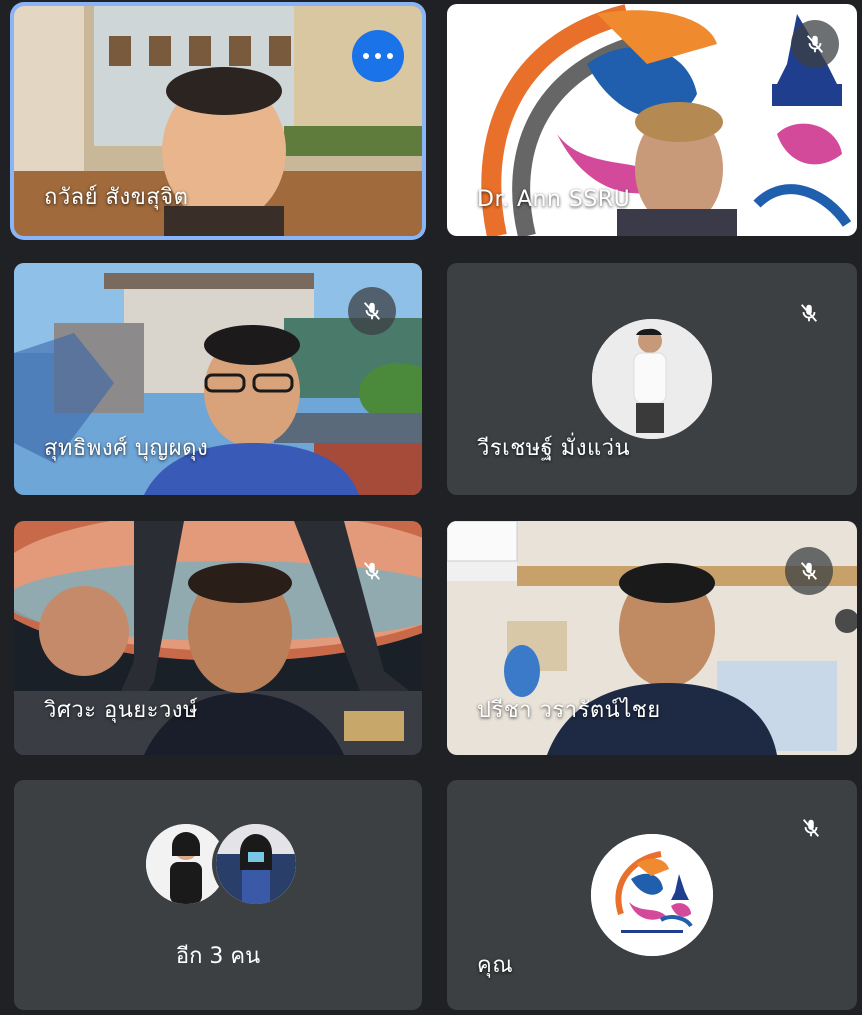 This screenshot has height=1015, width=862. I want to click on participant-tile-5: วิศวะ อุนยะวงษ์, so click(218, 638).